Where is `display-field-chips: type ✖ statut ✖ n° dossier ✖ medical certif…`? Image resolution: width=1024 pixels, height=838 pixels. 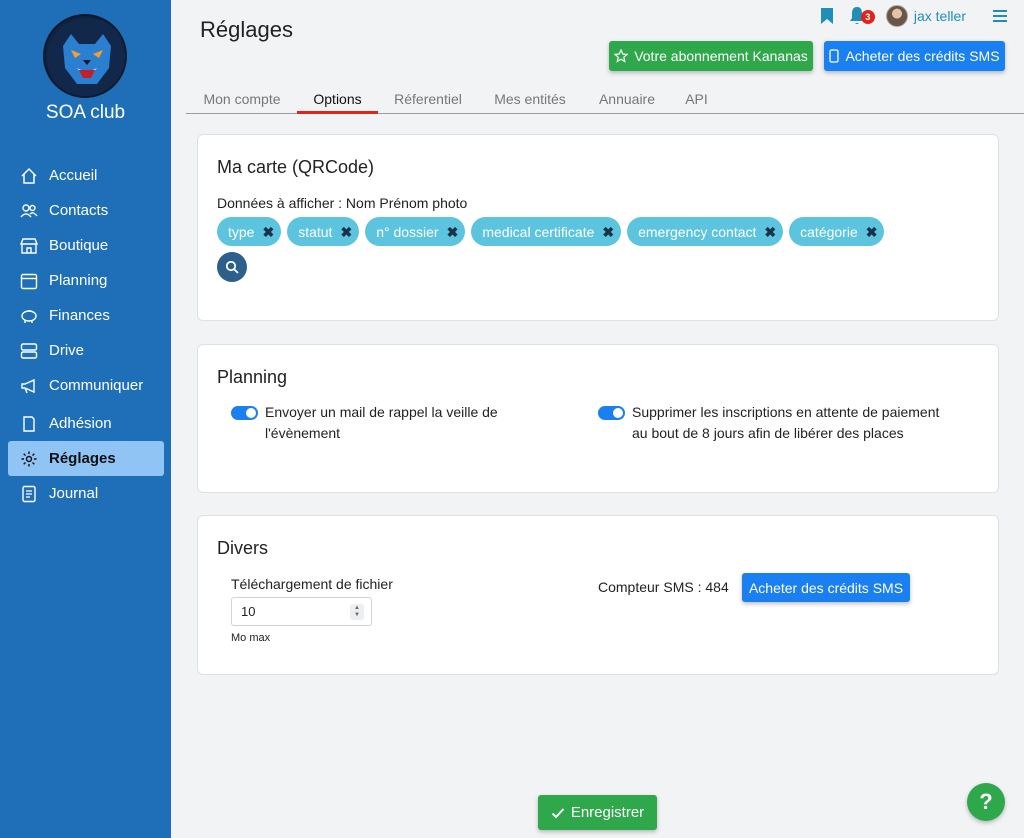 display-field-chips: type ✖ statut ✖ n° dossier ✖ medical certif… is located at coordinates (551, 231).